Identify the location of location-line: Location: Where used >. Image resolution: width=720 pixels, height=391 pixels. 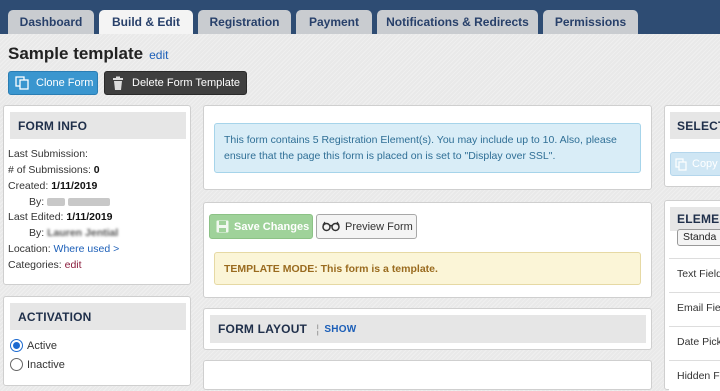
(63, 249).